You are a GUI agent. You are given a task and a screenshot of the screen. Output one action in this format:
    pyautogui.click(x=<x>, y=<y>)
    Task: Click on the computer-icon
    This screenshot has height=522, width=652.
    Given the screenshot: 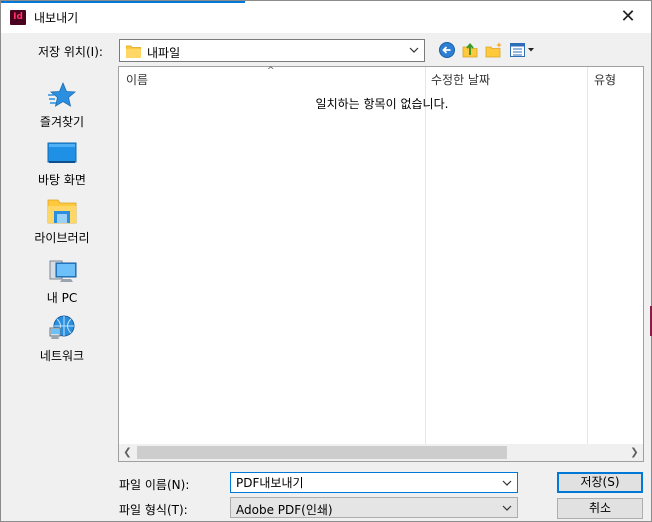 What is the action you would take?
    pyautogui.click(x=63, y=271)
    